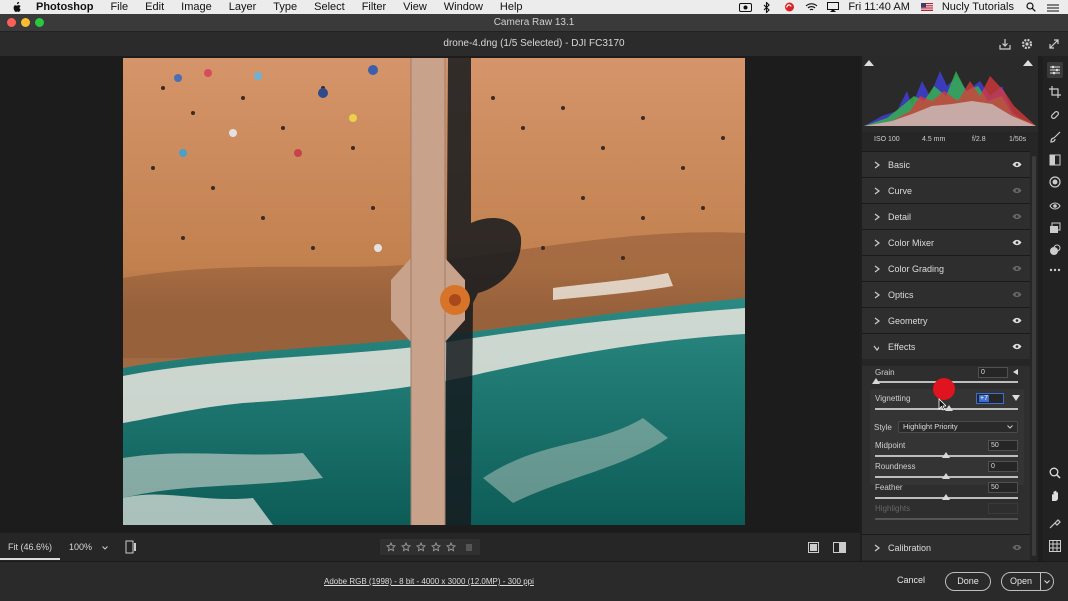  Describe the element at coordinates (105, 548) in the screenshot. I see `chevron-down-icon` at that location.